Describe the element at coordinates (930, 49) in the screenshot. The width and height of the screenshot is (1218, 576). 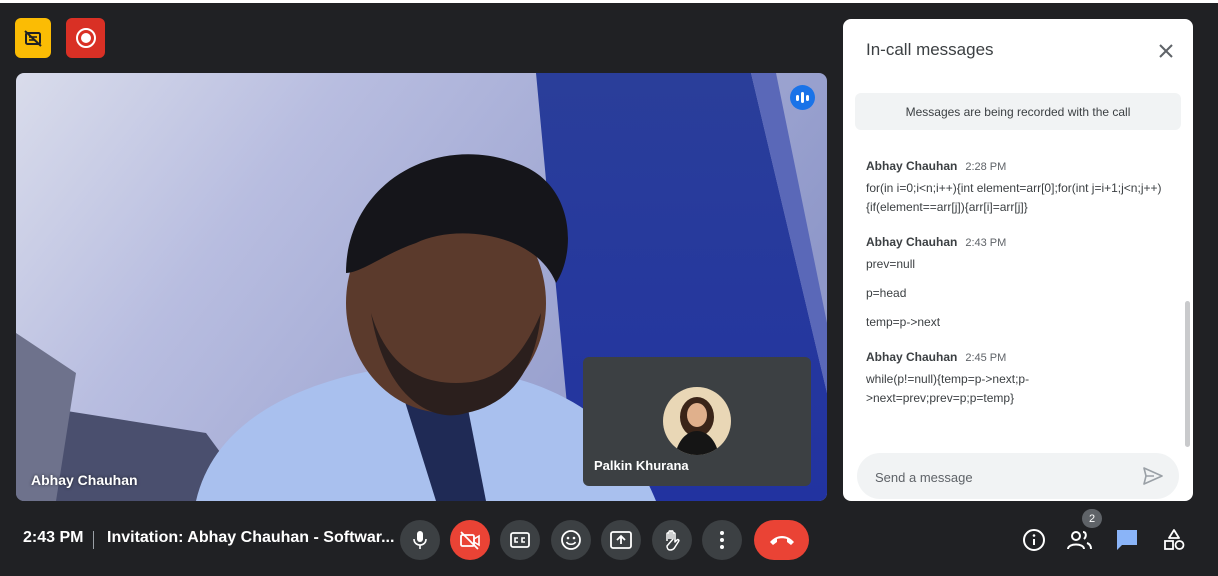
I see `chat-panel-title: In-call messages` at that location.